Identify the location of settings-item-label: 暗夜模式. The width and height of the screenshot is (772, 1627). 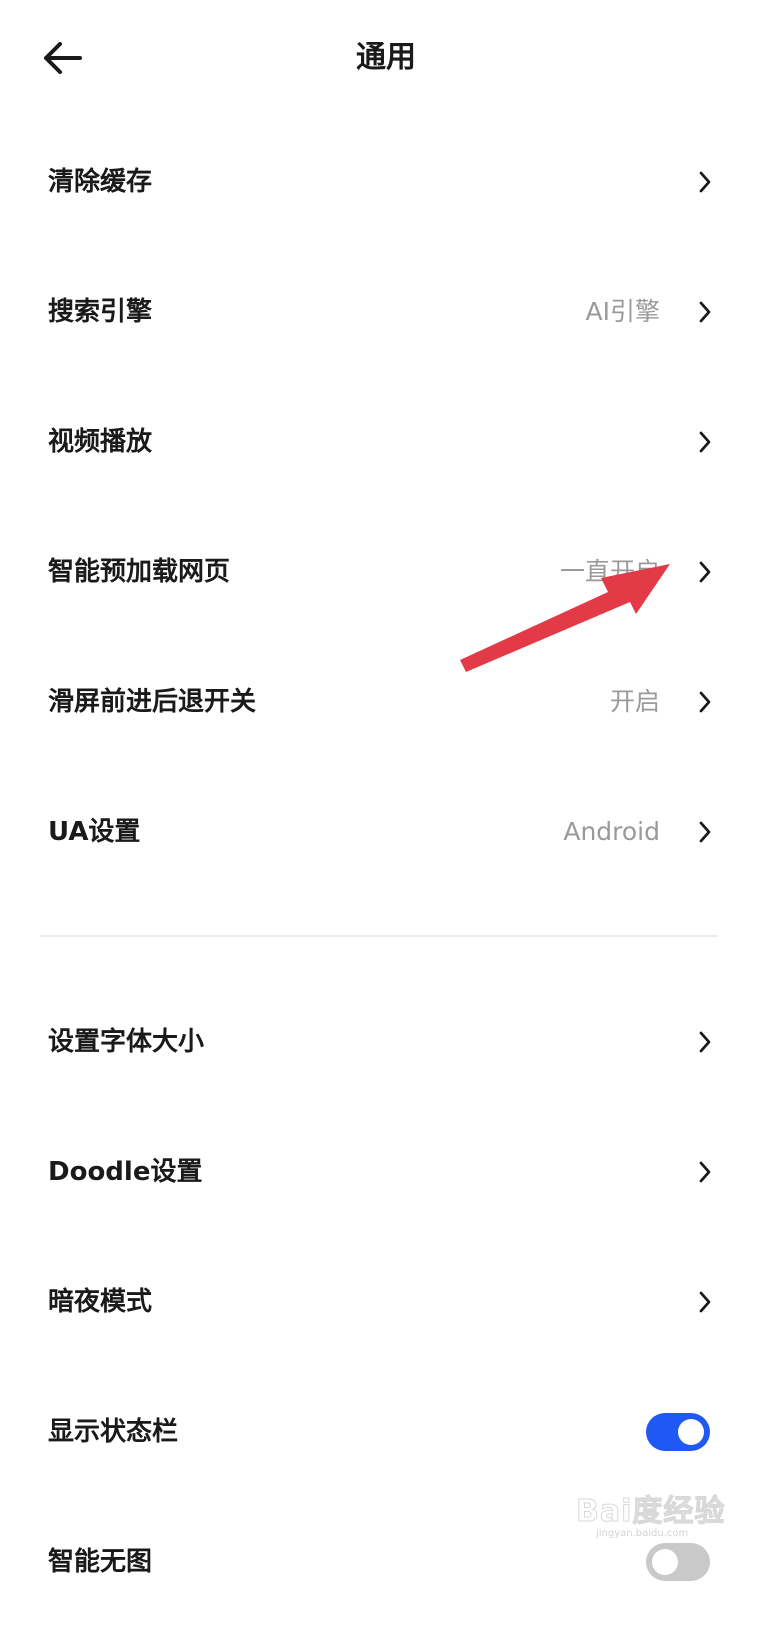
(100, 1302).